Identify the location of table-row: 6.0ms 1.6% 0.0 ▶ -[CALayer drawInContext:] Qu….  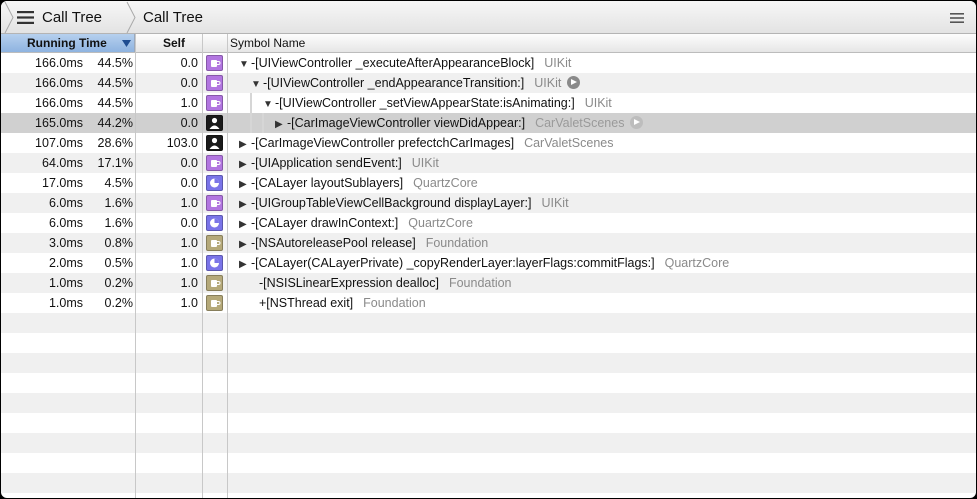
(488, 223).